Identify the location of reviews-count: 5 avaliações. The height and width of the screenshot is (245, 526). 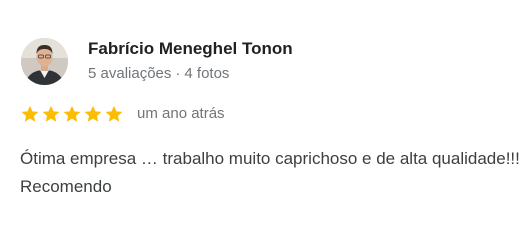
(130, 73).